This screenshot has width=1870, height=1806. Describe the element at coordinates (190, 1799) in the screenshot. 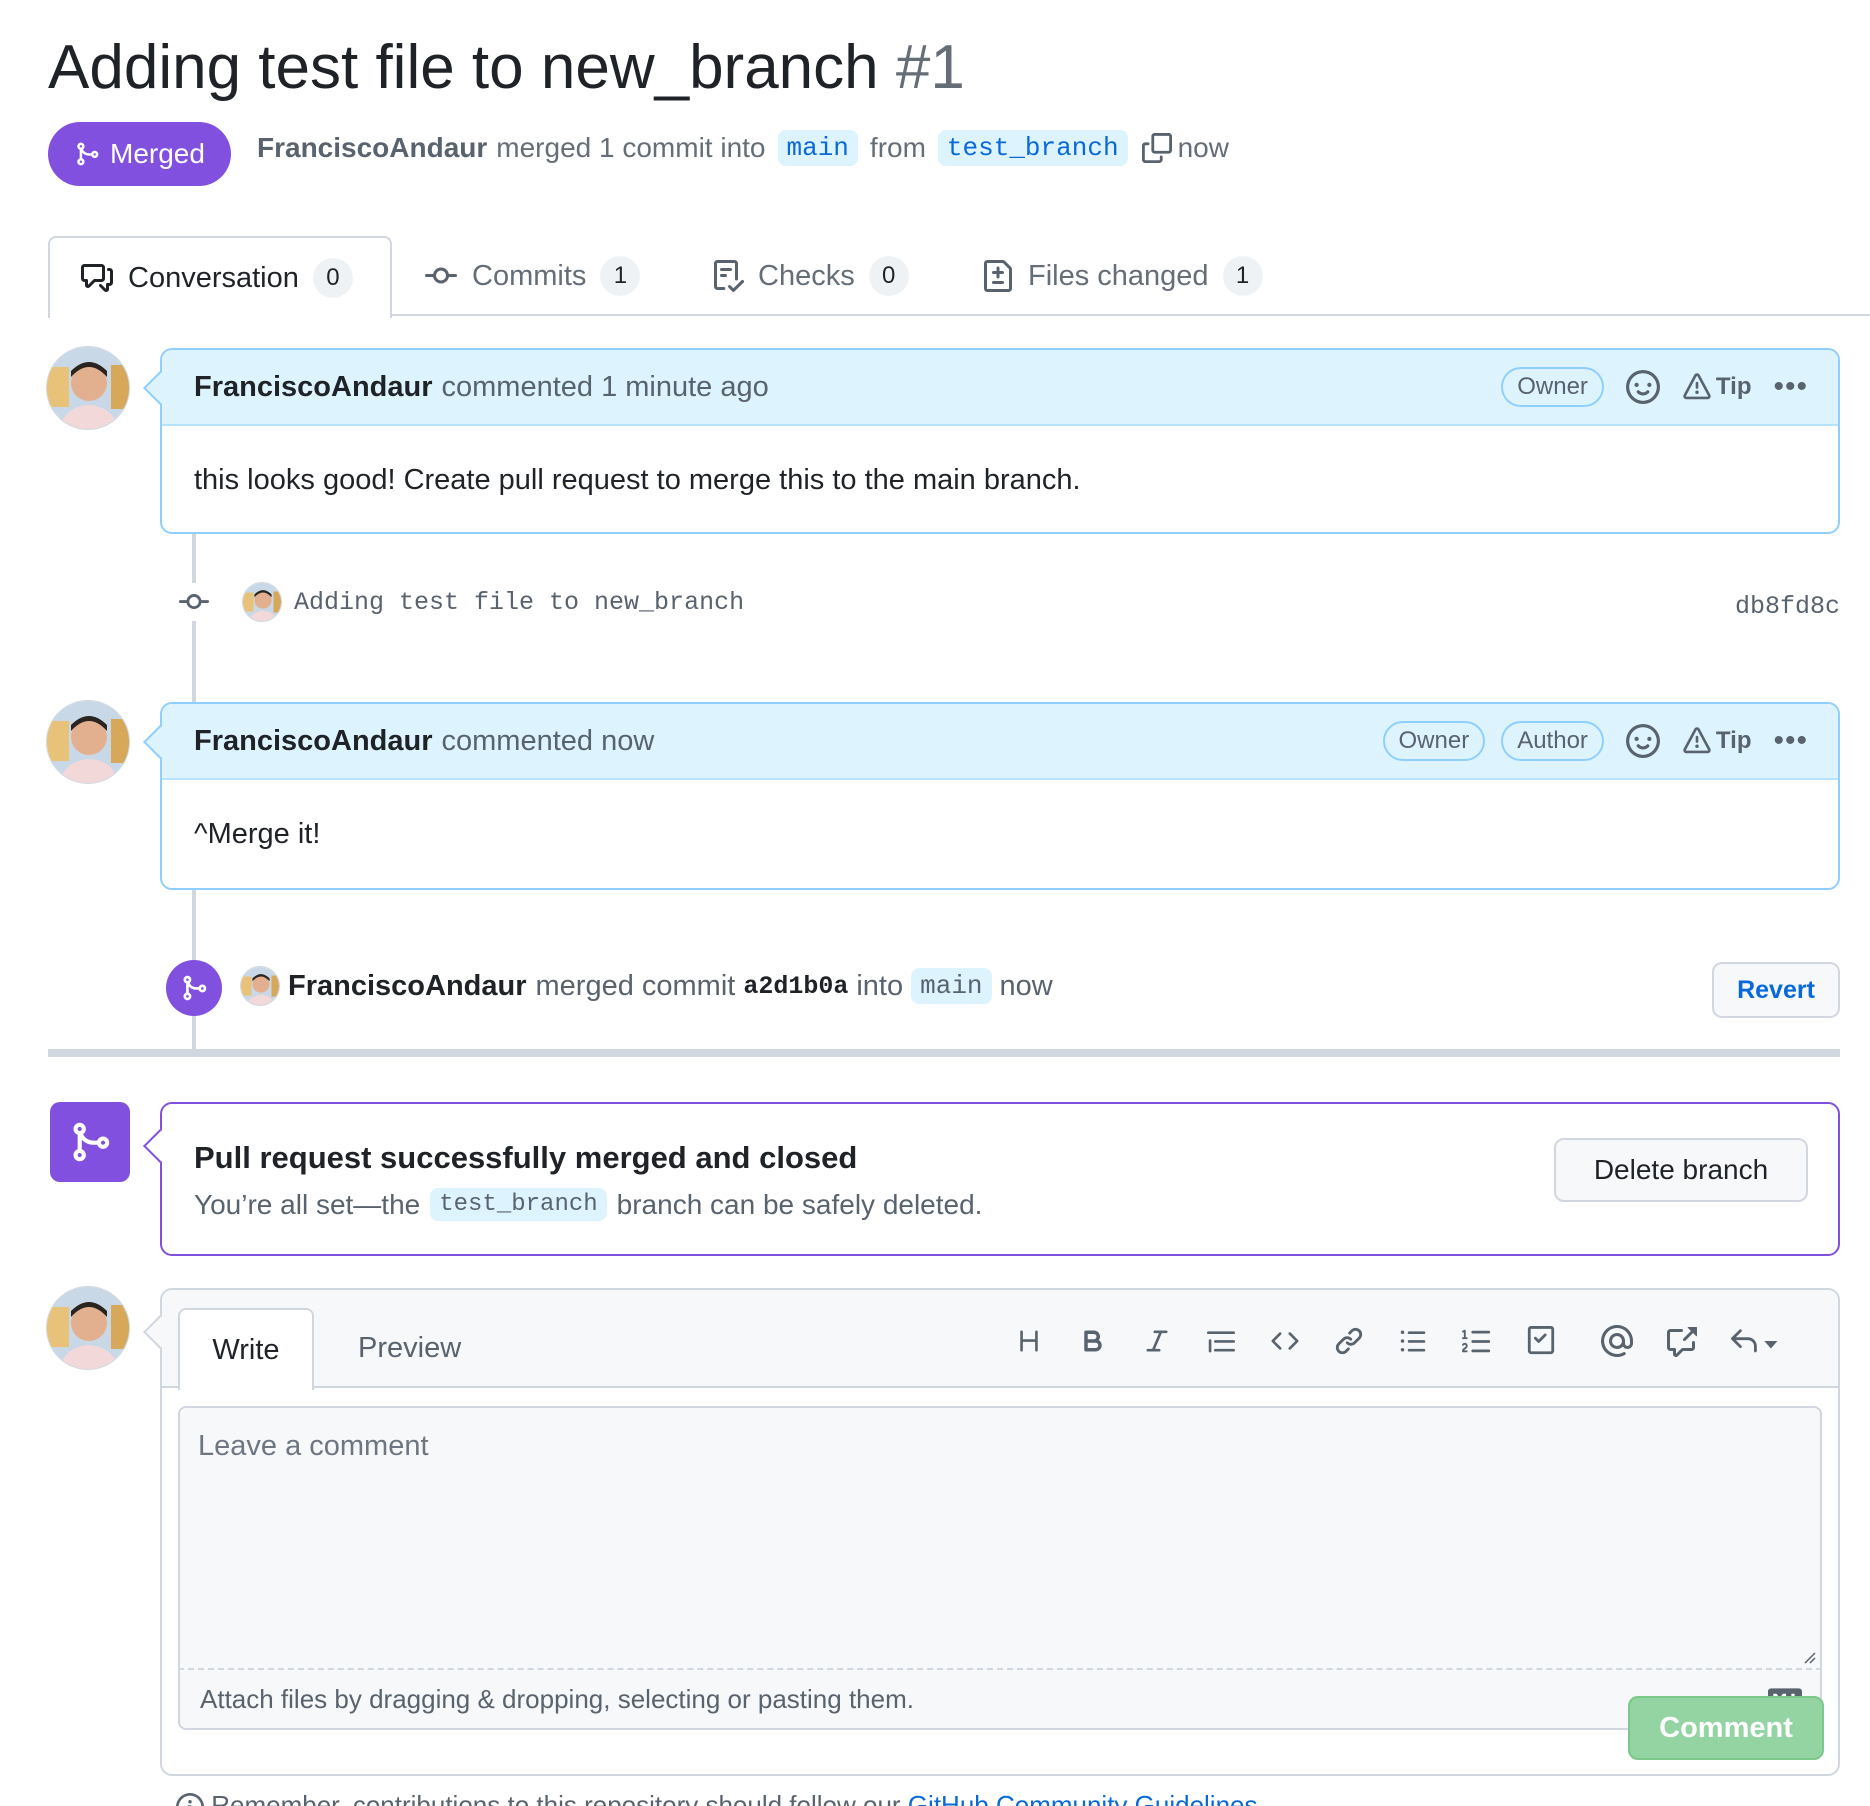

I see `info-icon` at that location.